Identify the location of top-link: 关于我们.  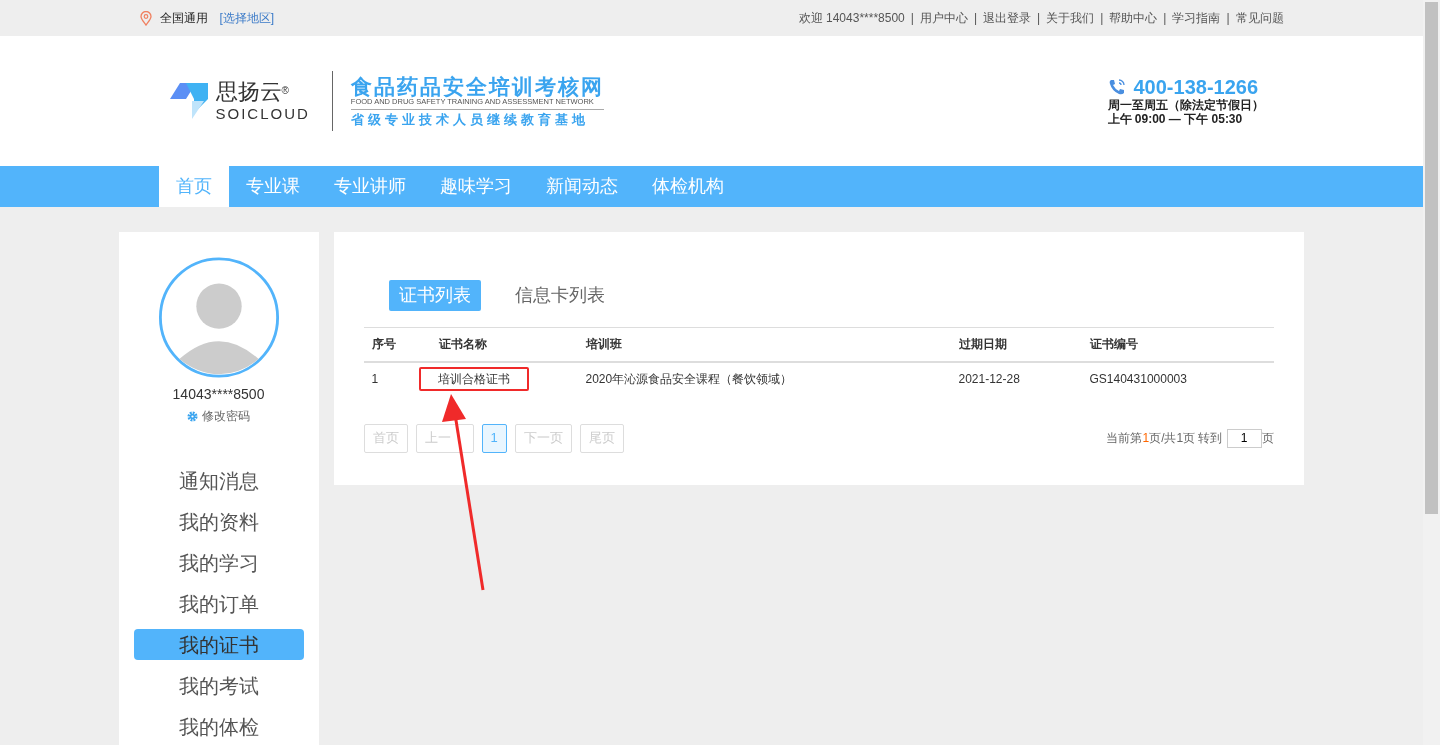
(1070, 18).